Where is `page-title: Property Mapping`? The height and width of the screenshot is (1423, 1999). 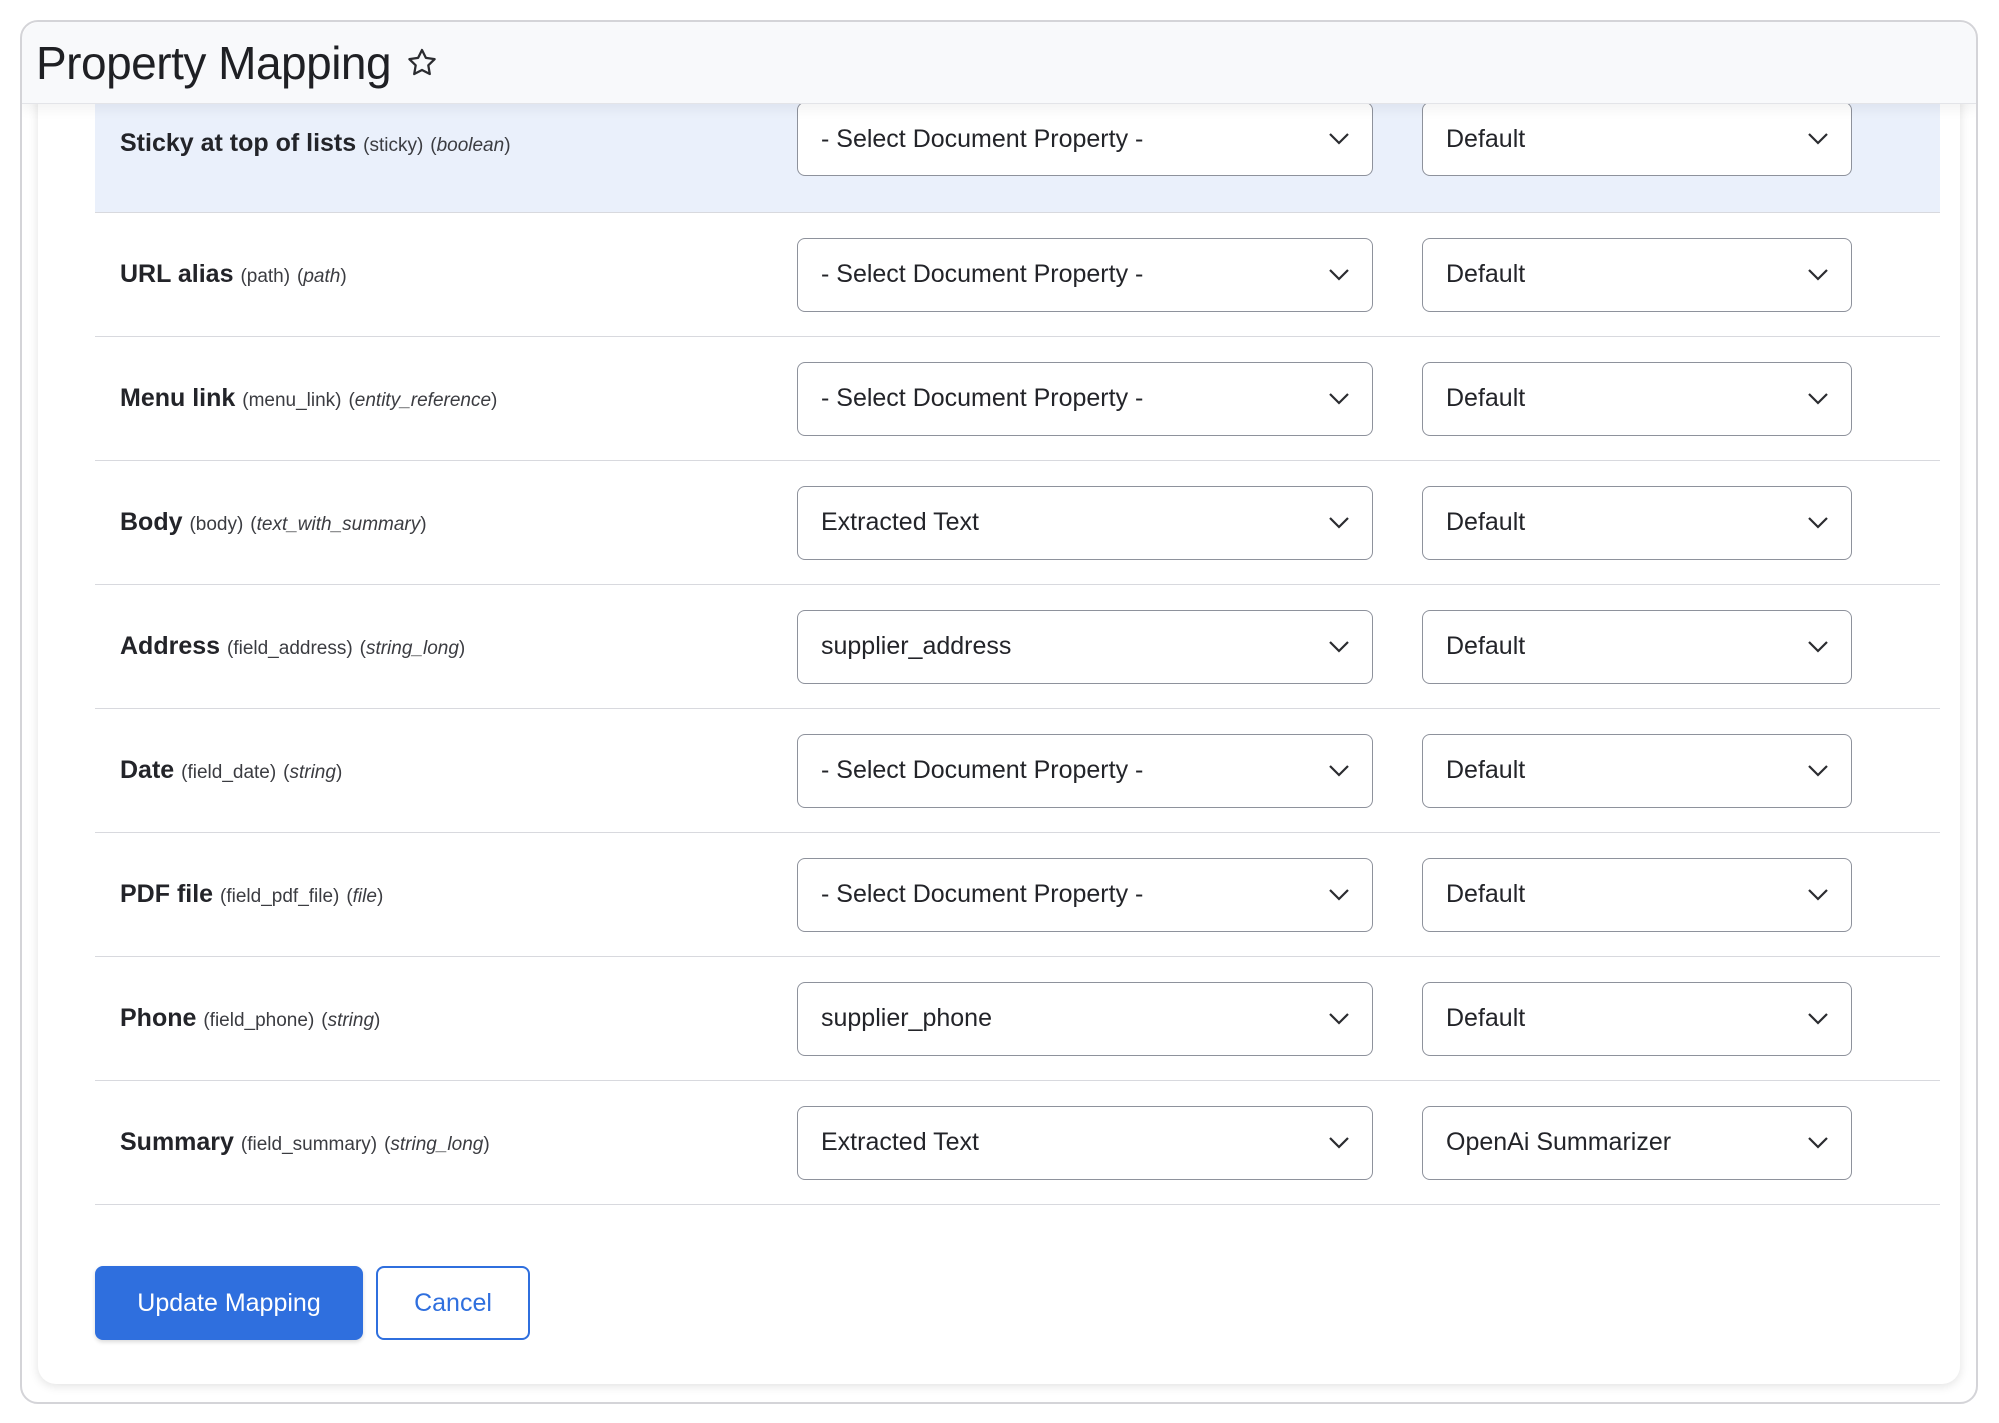
page-title: Property Mapping is located at coordinates (214, 62).